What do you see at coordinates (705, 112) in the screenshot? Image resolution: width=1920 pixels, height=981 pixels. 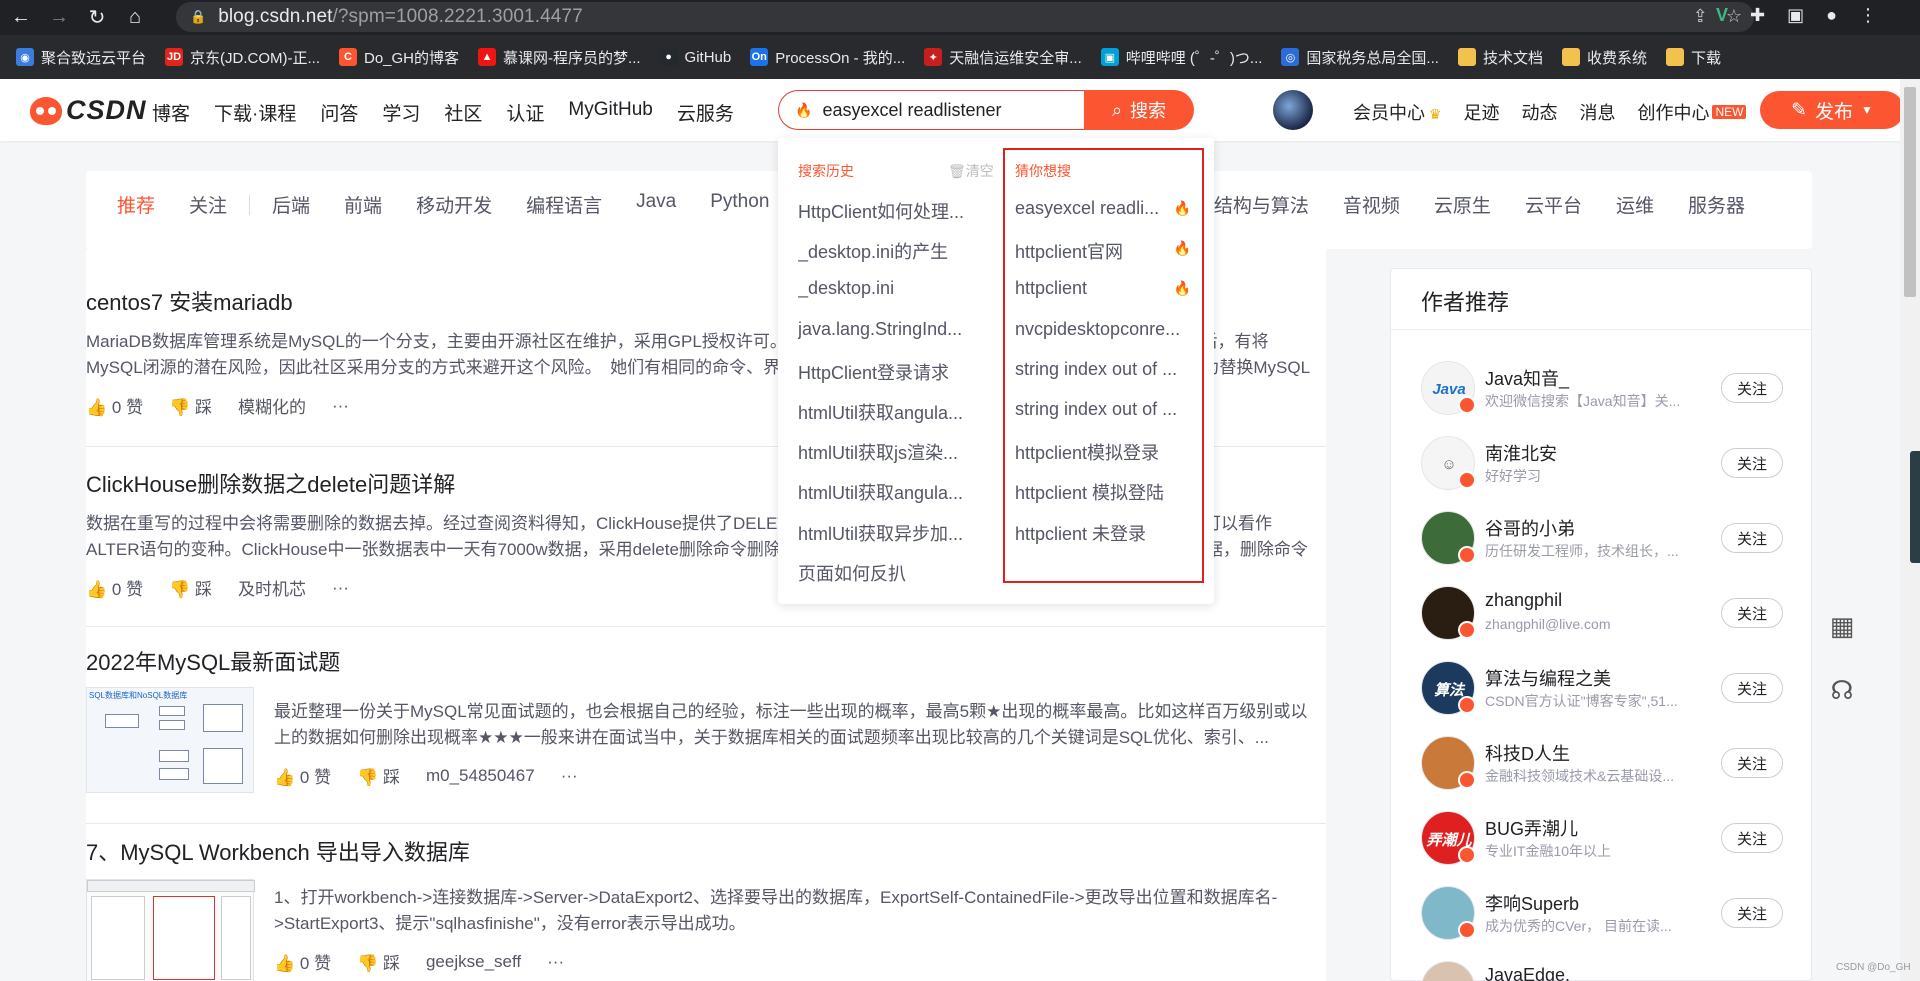 I see `nav-item: 云服务` at bounding box center [705, 112].